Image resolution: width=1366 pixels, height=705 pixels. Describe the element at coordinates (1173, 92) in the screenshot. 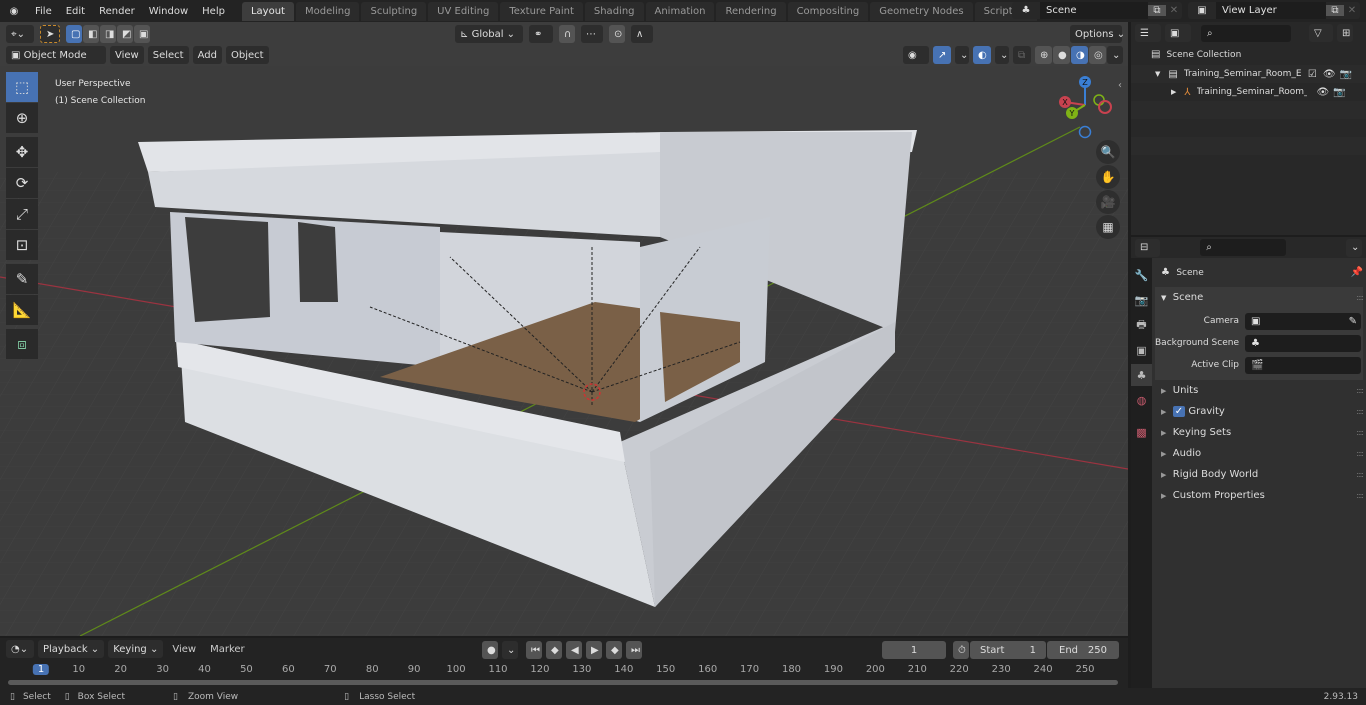

I see `expand-arrow-icon: ▶` at that location.